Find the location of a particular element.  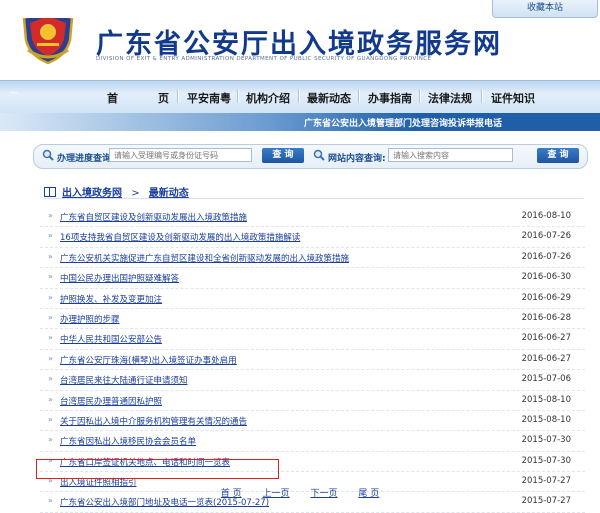

news-title: 中国公民办理出国护照疑难解答 is located at coordinates (119, 278).